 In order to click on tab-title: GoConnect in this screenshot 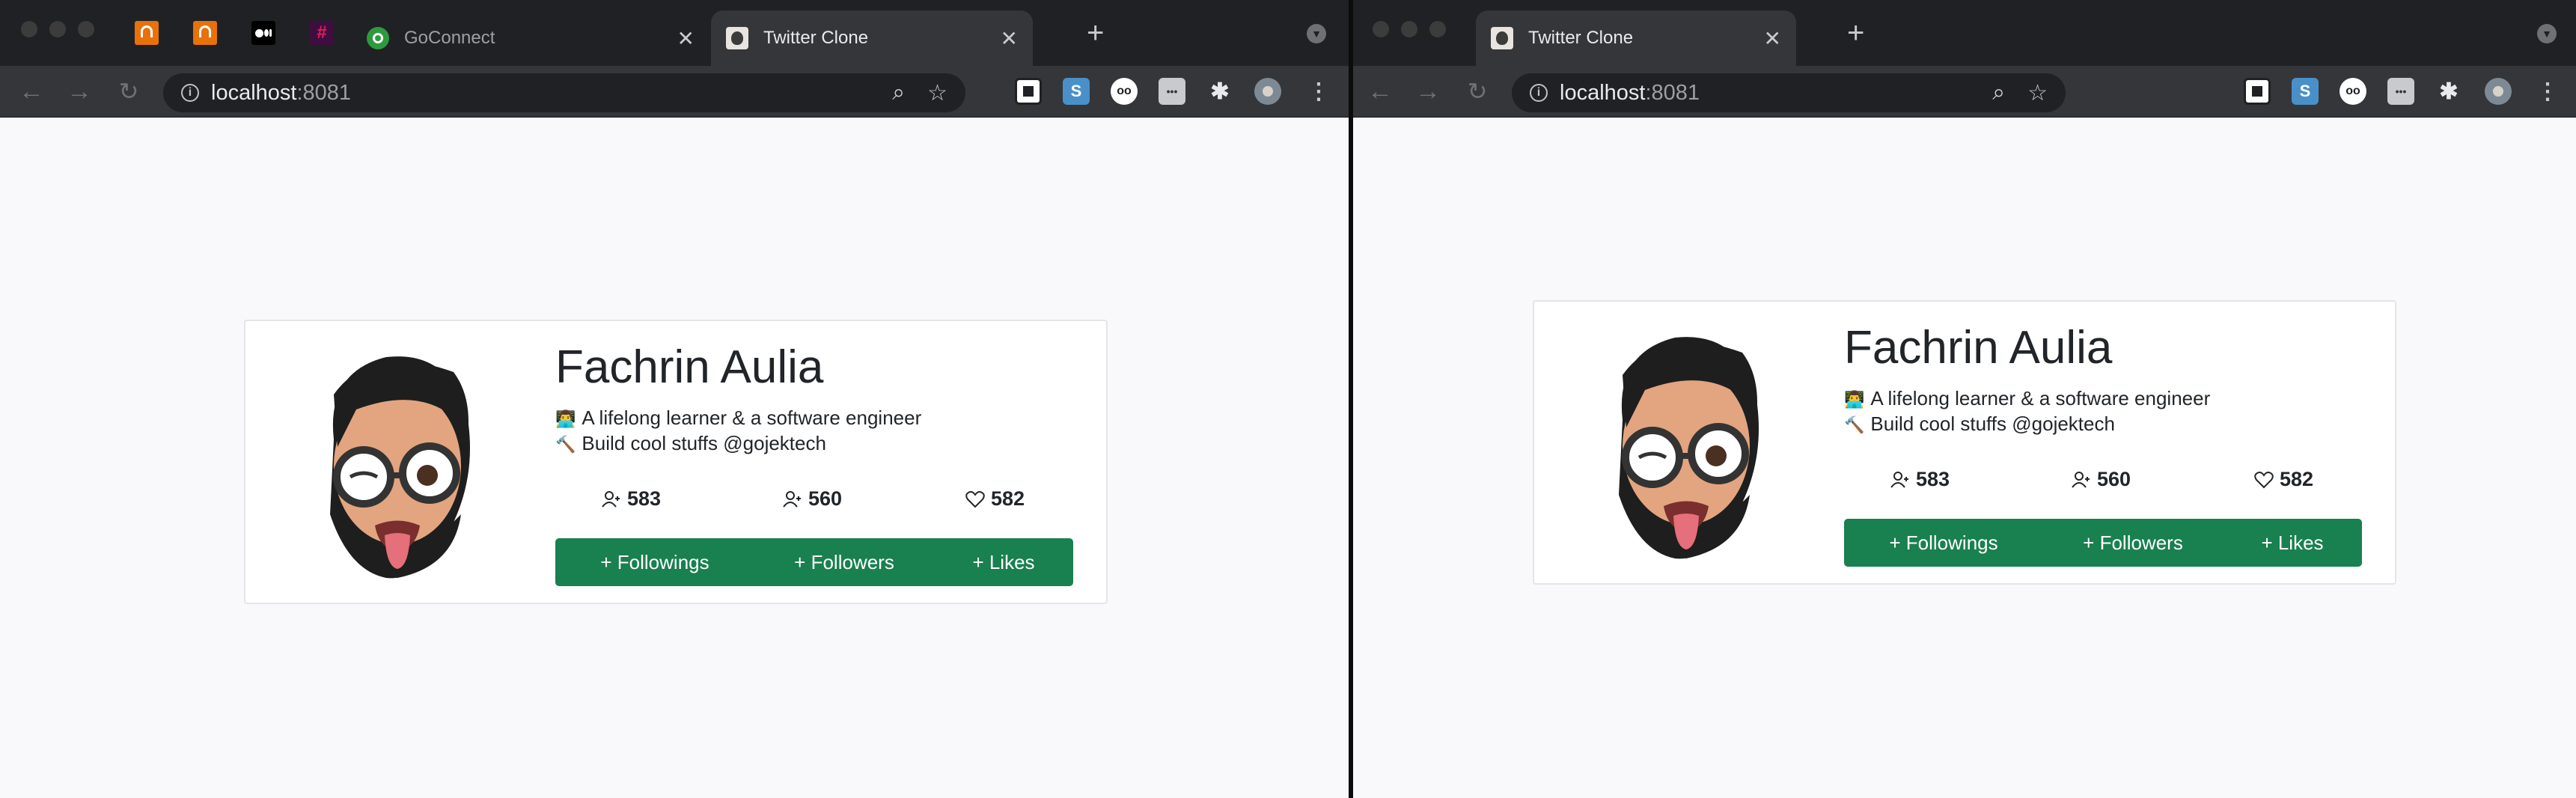, I will do `click(449, 38)`.